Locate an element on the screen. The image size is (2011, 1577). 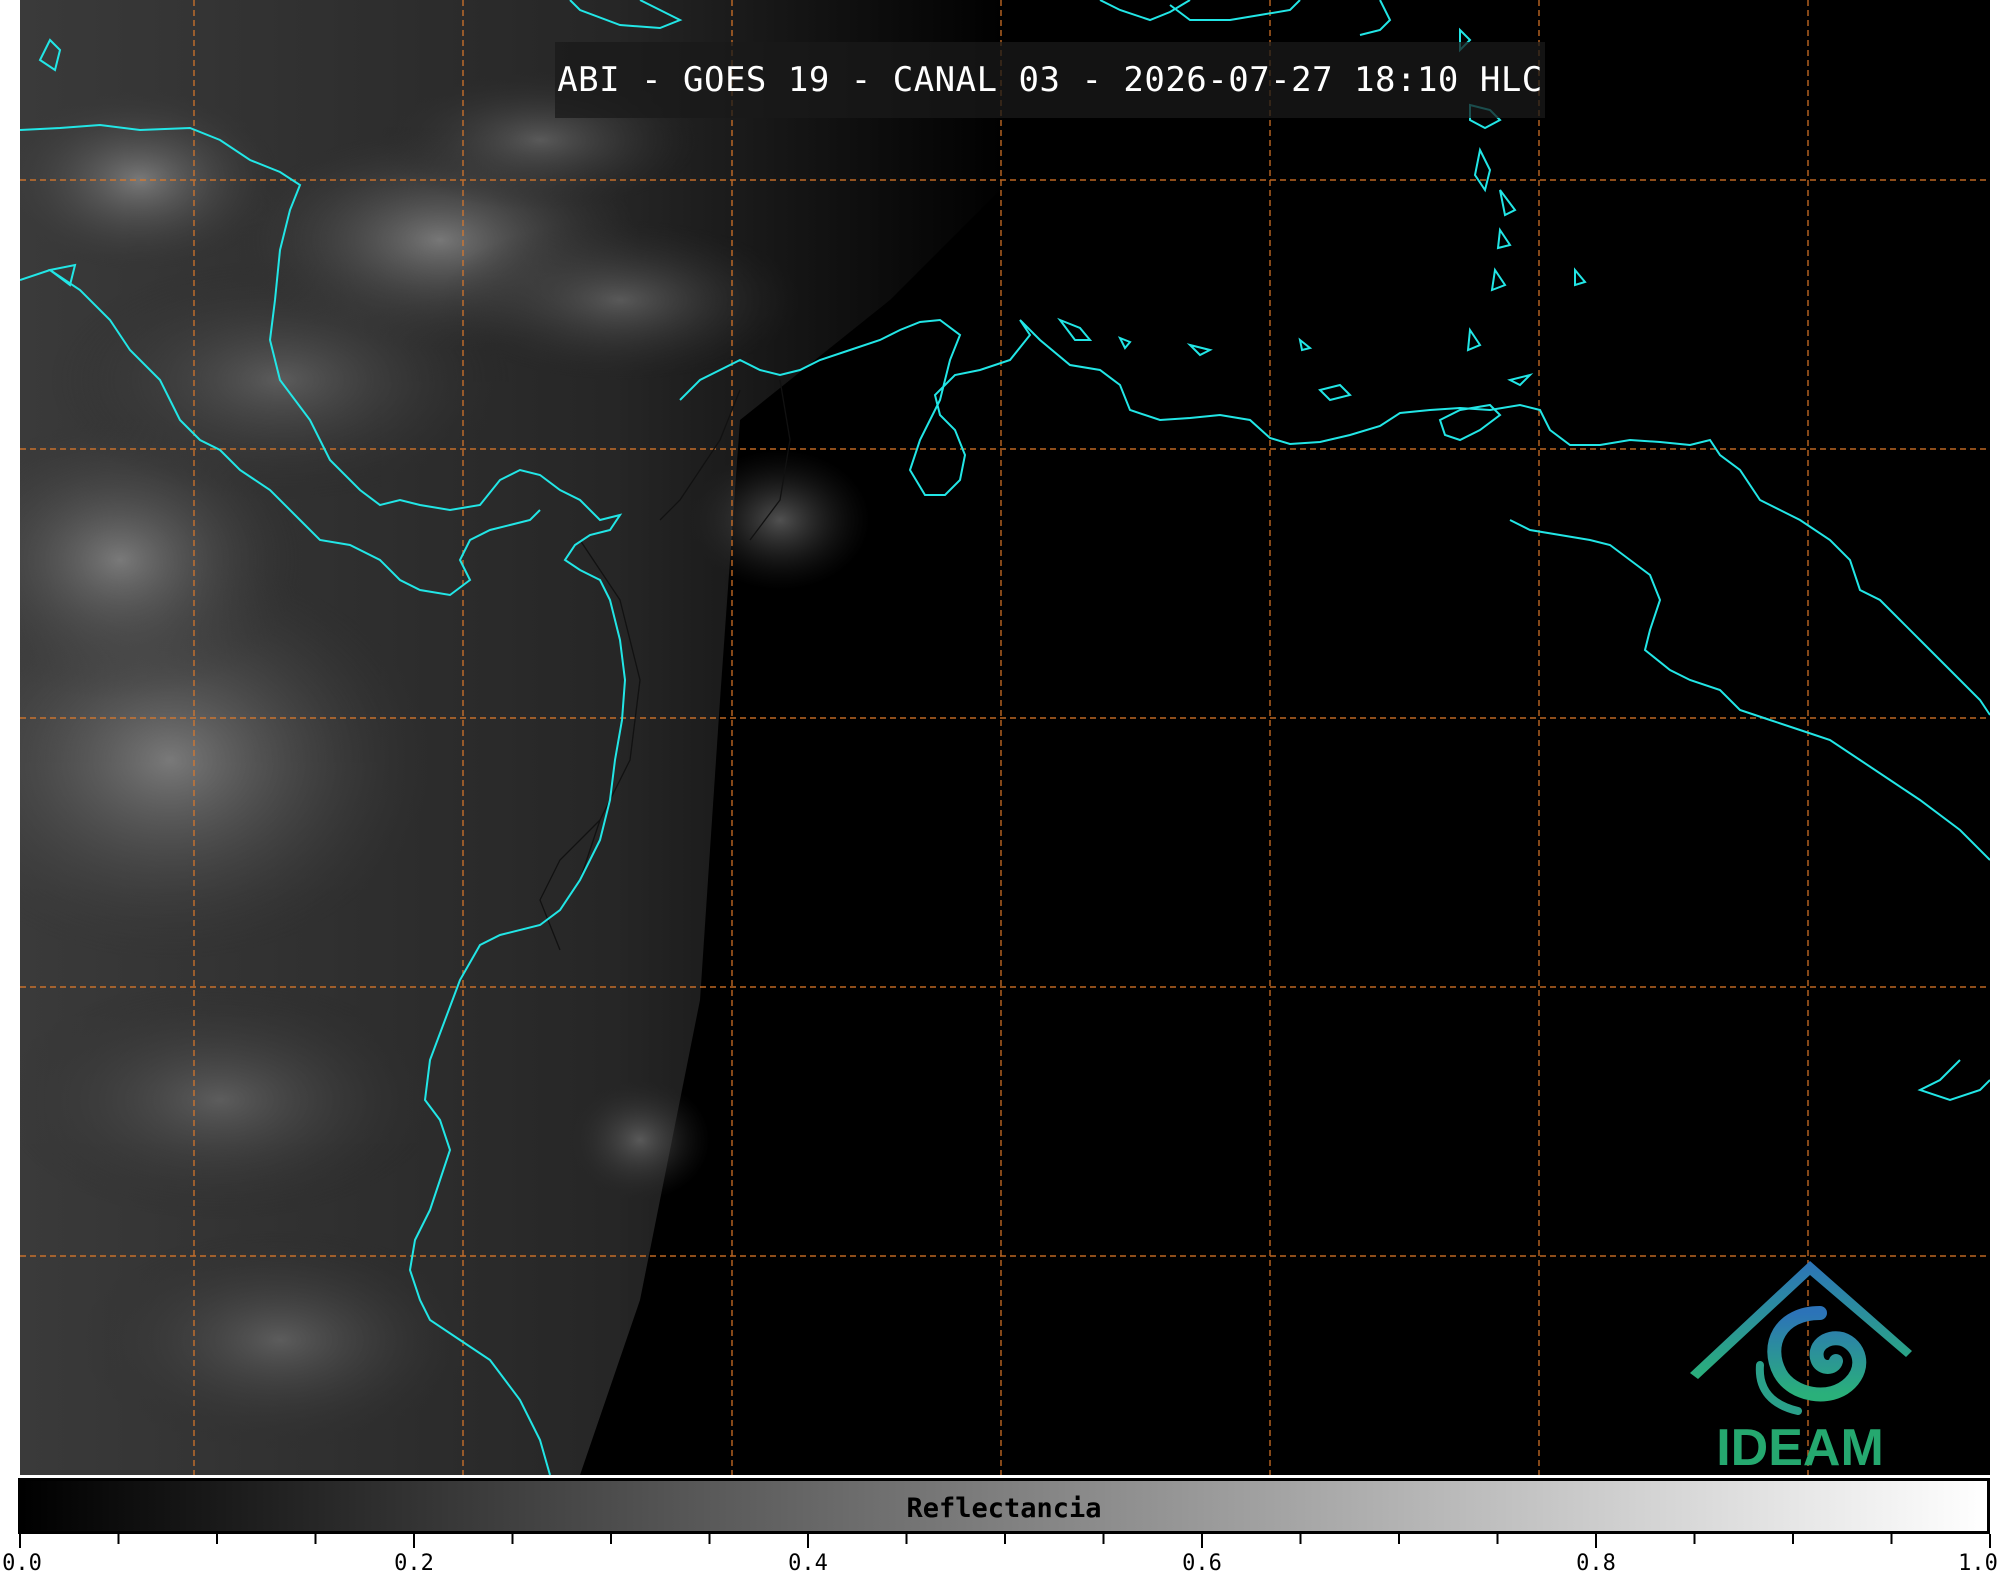
colorbar: Reflectancia is located at coordinates (1004, 1506).